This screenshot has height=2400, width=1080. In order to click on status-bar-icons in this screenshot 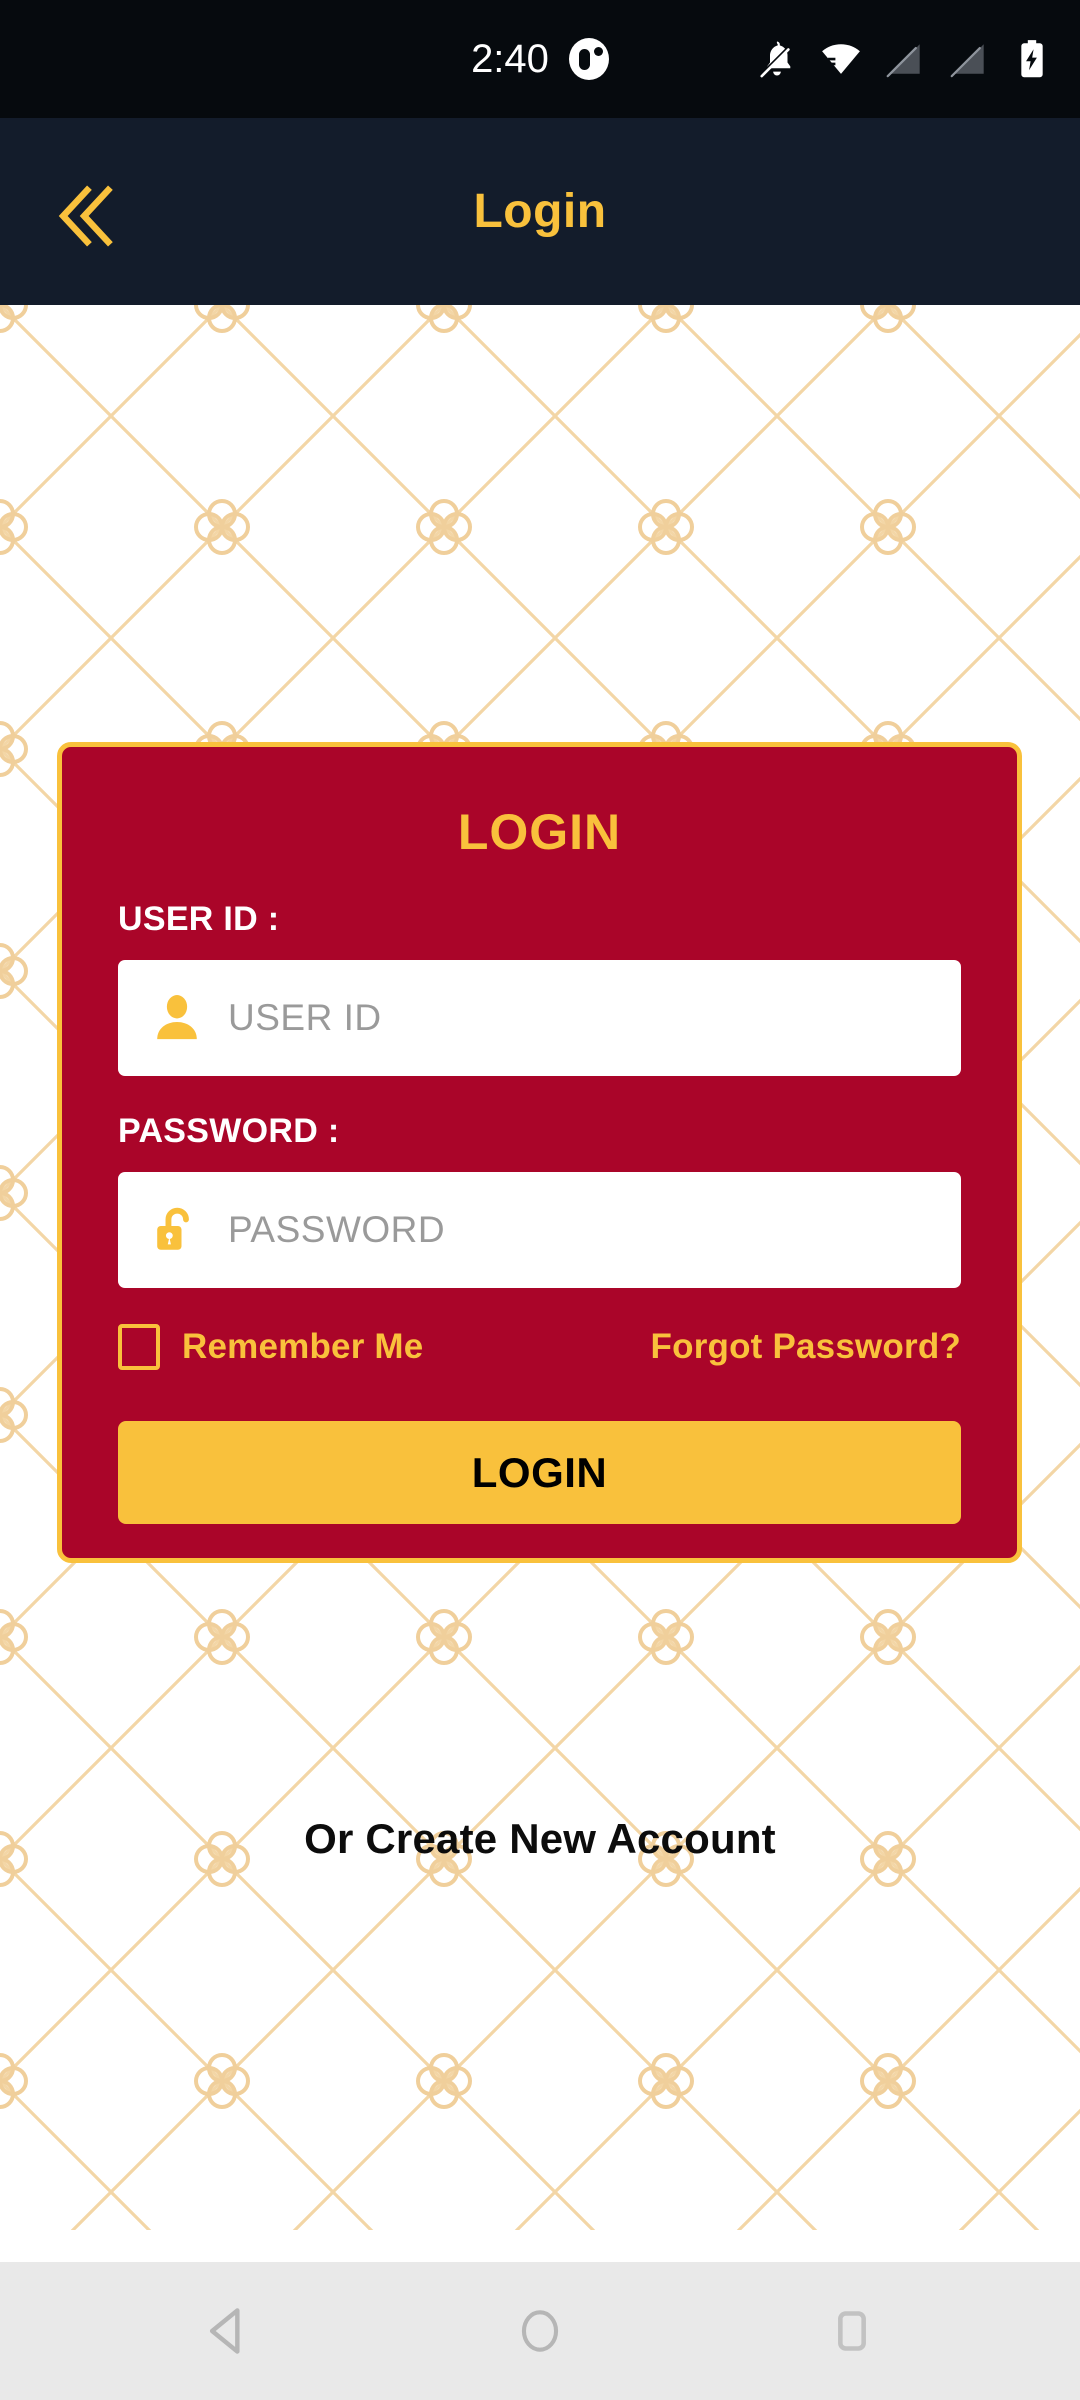, I will do `click(904, 59)`.